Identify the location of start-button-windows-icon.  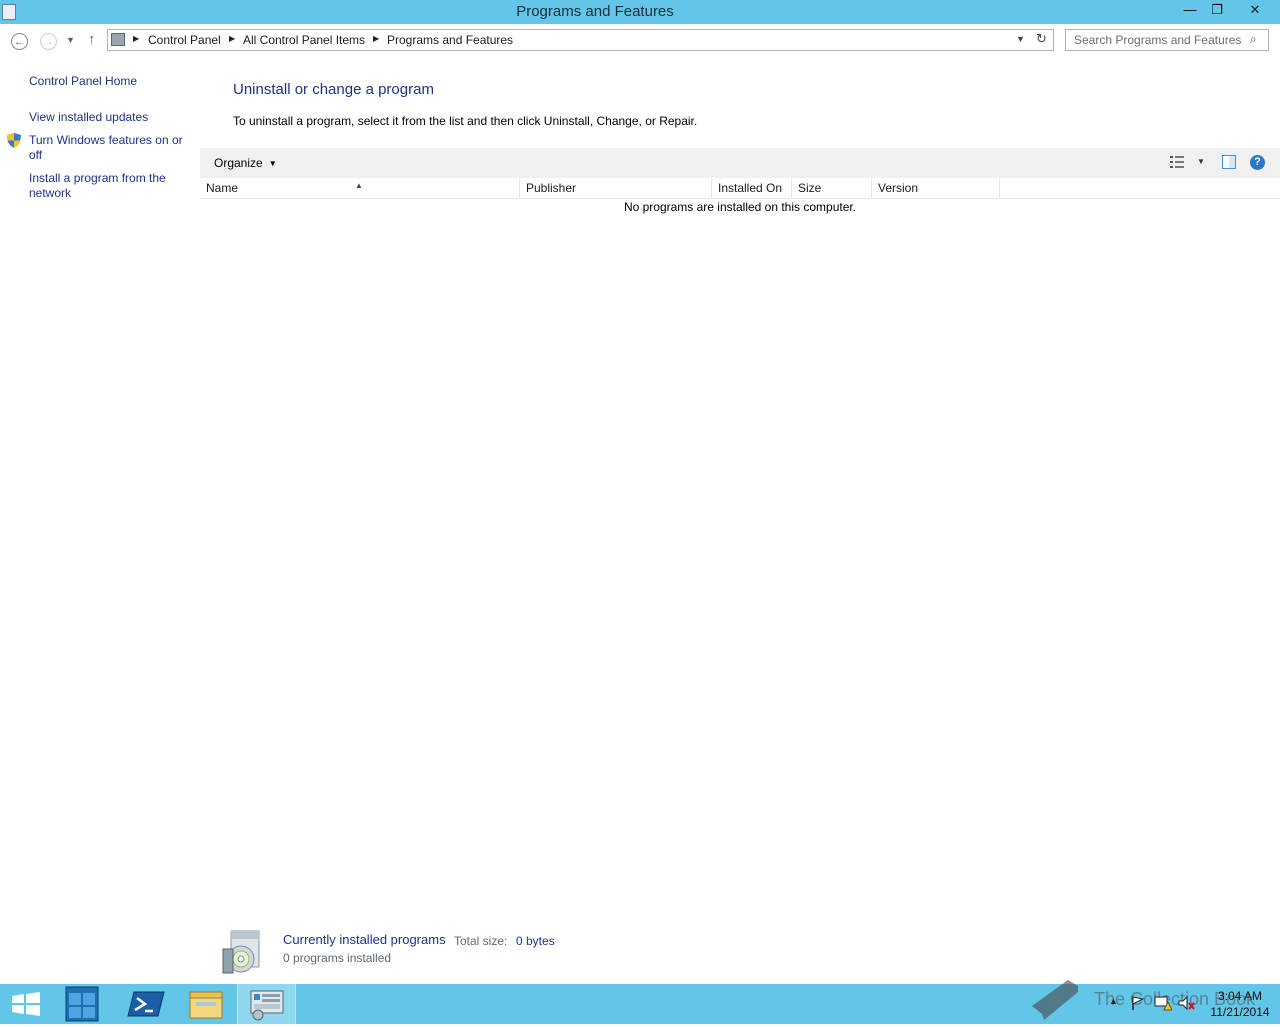
(29, 1004).